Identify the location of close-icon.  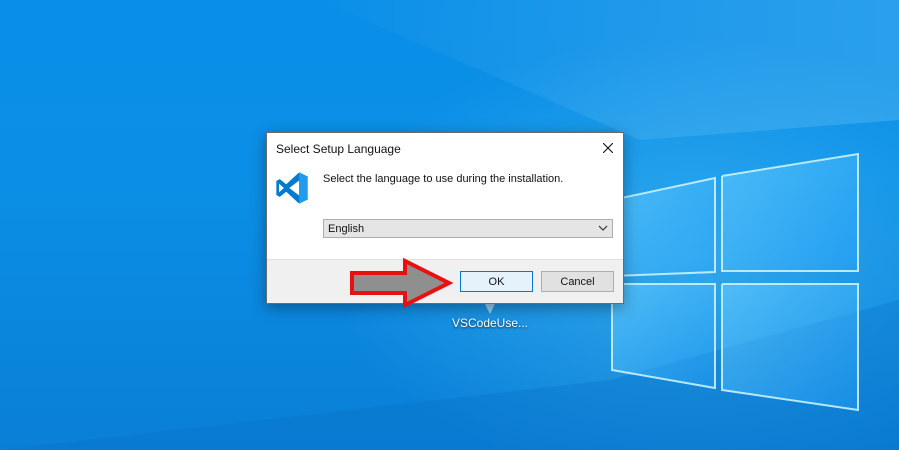
(608, 148).